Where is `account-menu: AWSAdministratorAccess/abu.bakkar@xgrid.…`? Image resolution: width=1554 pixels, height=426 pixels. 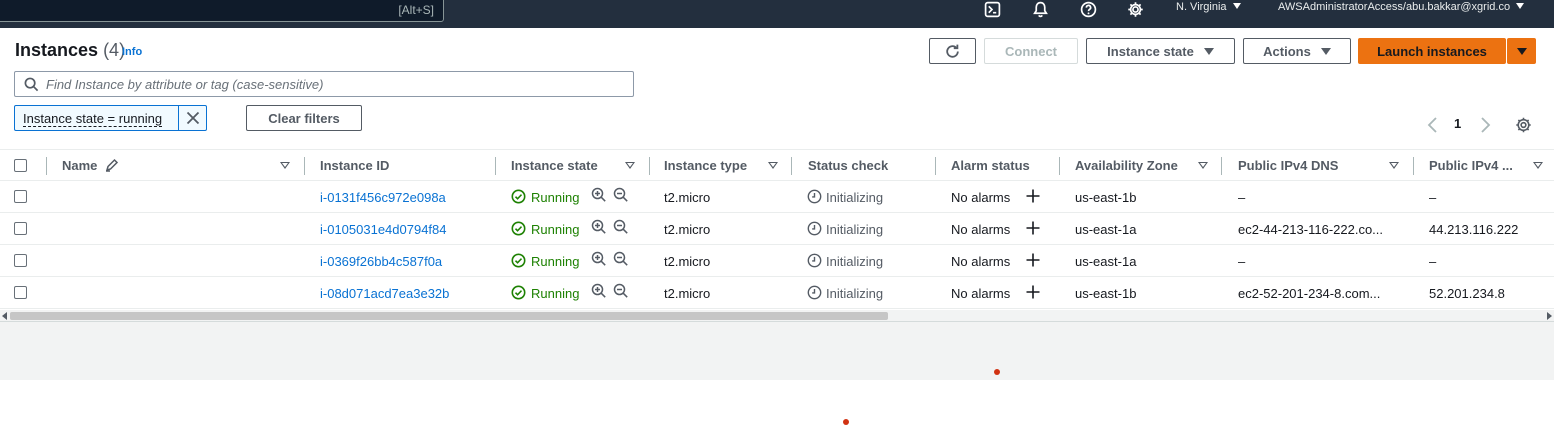
account-menu: AWSAdministratorAccess/abu.bakkar@xgrid.… is located at coordinates (1401, 7).